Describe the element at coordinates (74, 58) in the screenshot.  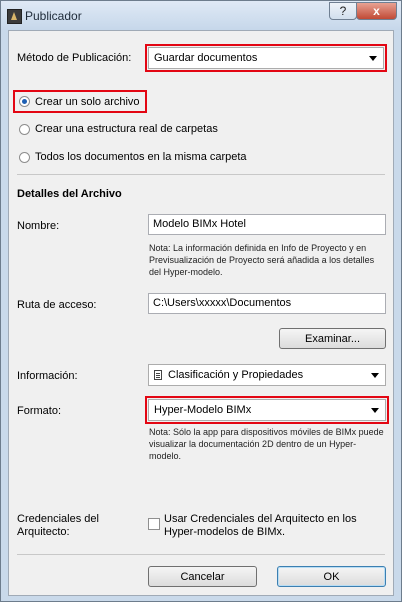
I see `publish-method-label: Método de Publicación:` at that location.